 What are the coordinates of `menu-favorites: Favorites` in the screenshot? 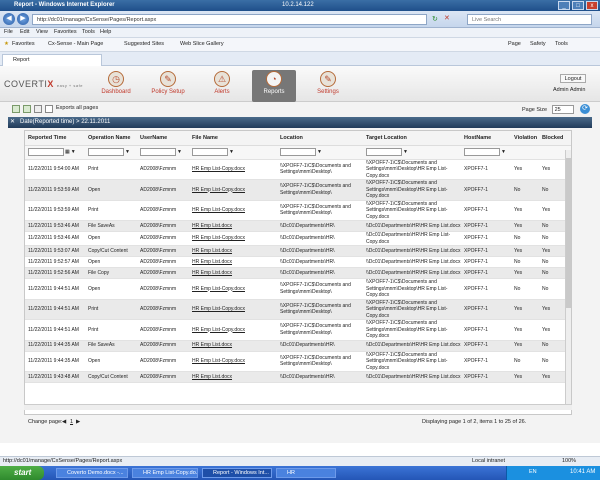 It's located at (65, 32).